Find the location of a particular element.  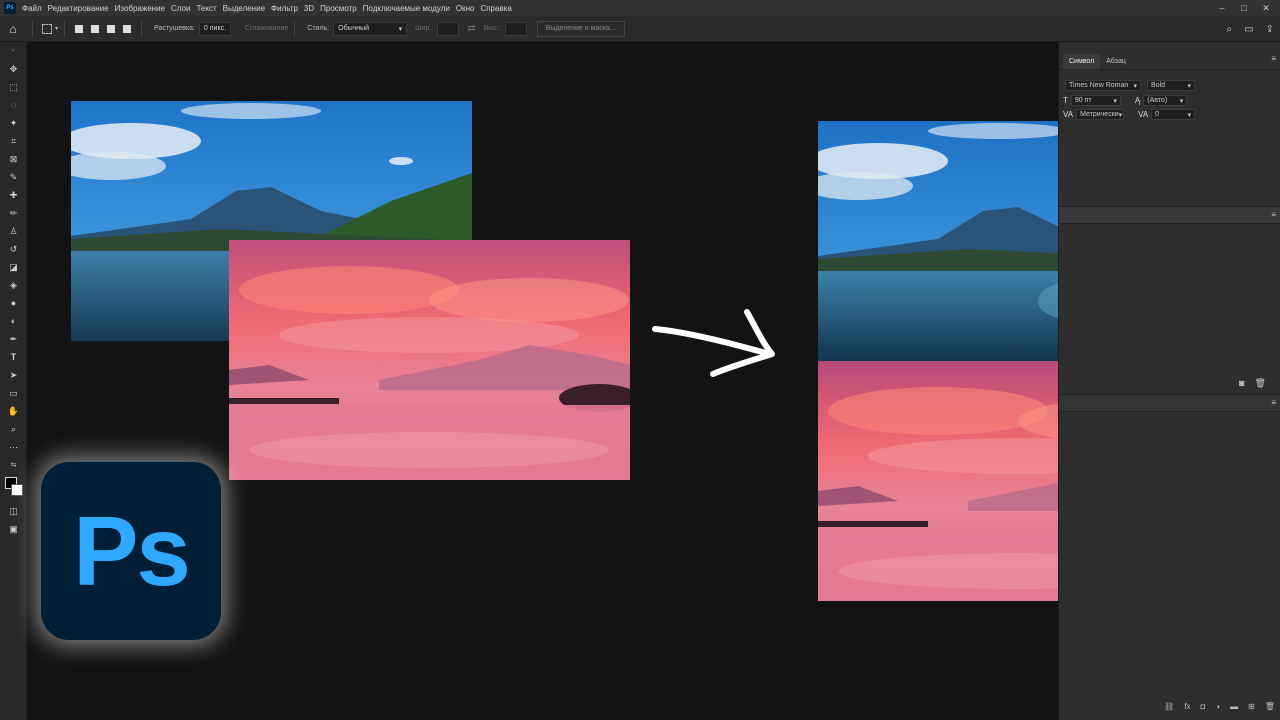

eyedropper-icon: ✎ is located at coordinates (13, 177).